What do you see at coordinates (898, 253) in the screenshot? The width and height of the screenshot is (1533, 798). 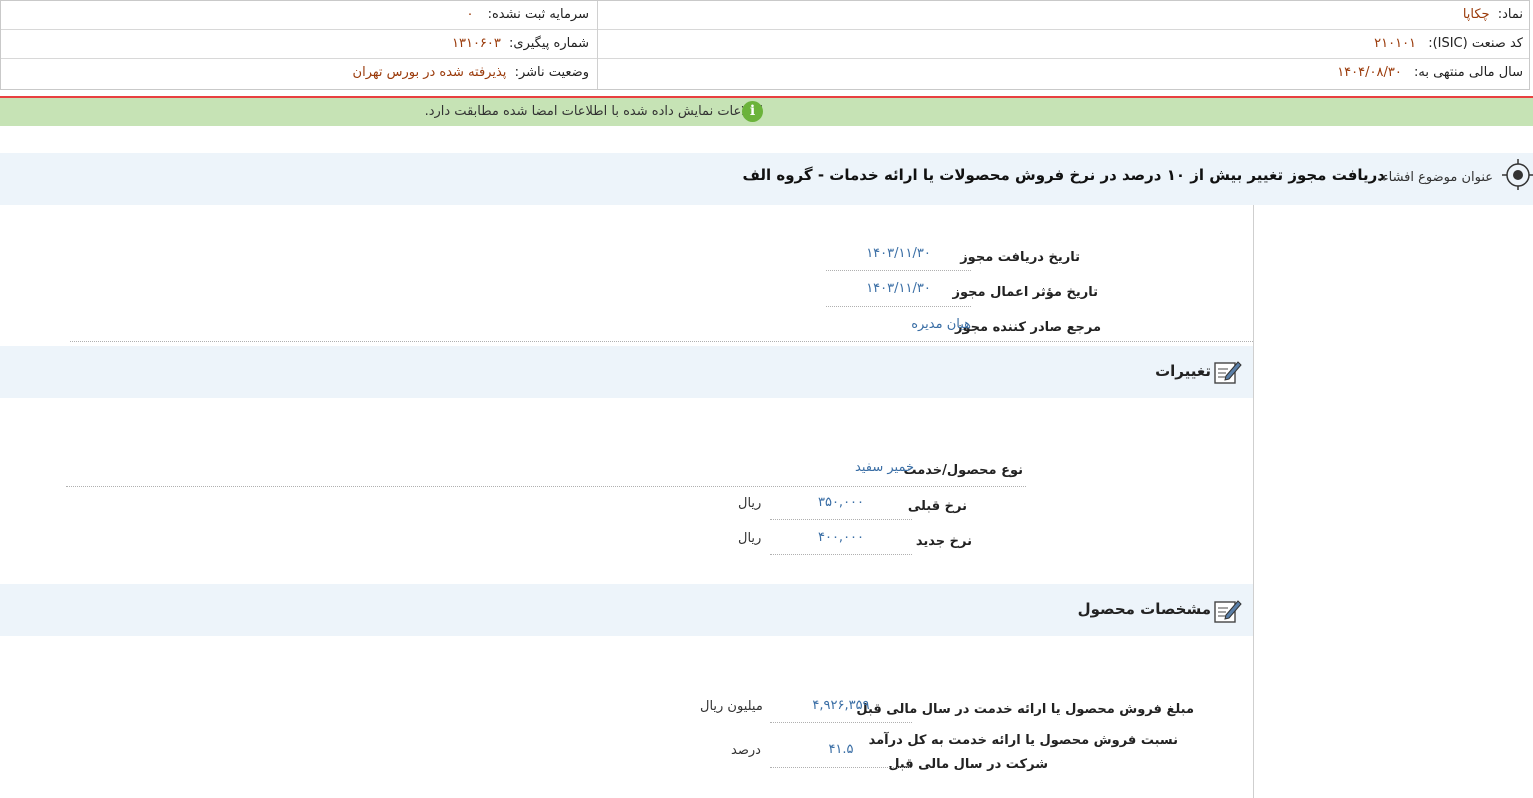 I see `receipt-date-value: ۱۴۰۳/۱۱/۳۰` at bounding box center [898, 253].